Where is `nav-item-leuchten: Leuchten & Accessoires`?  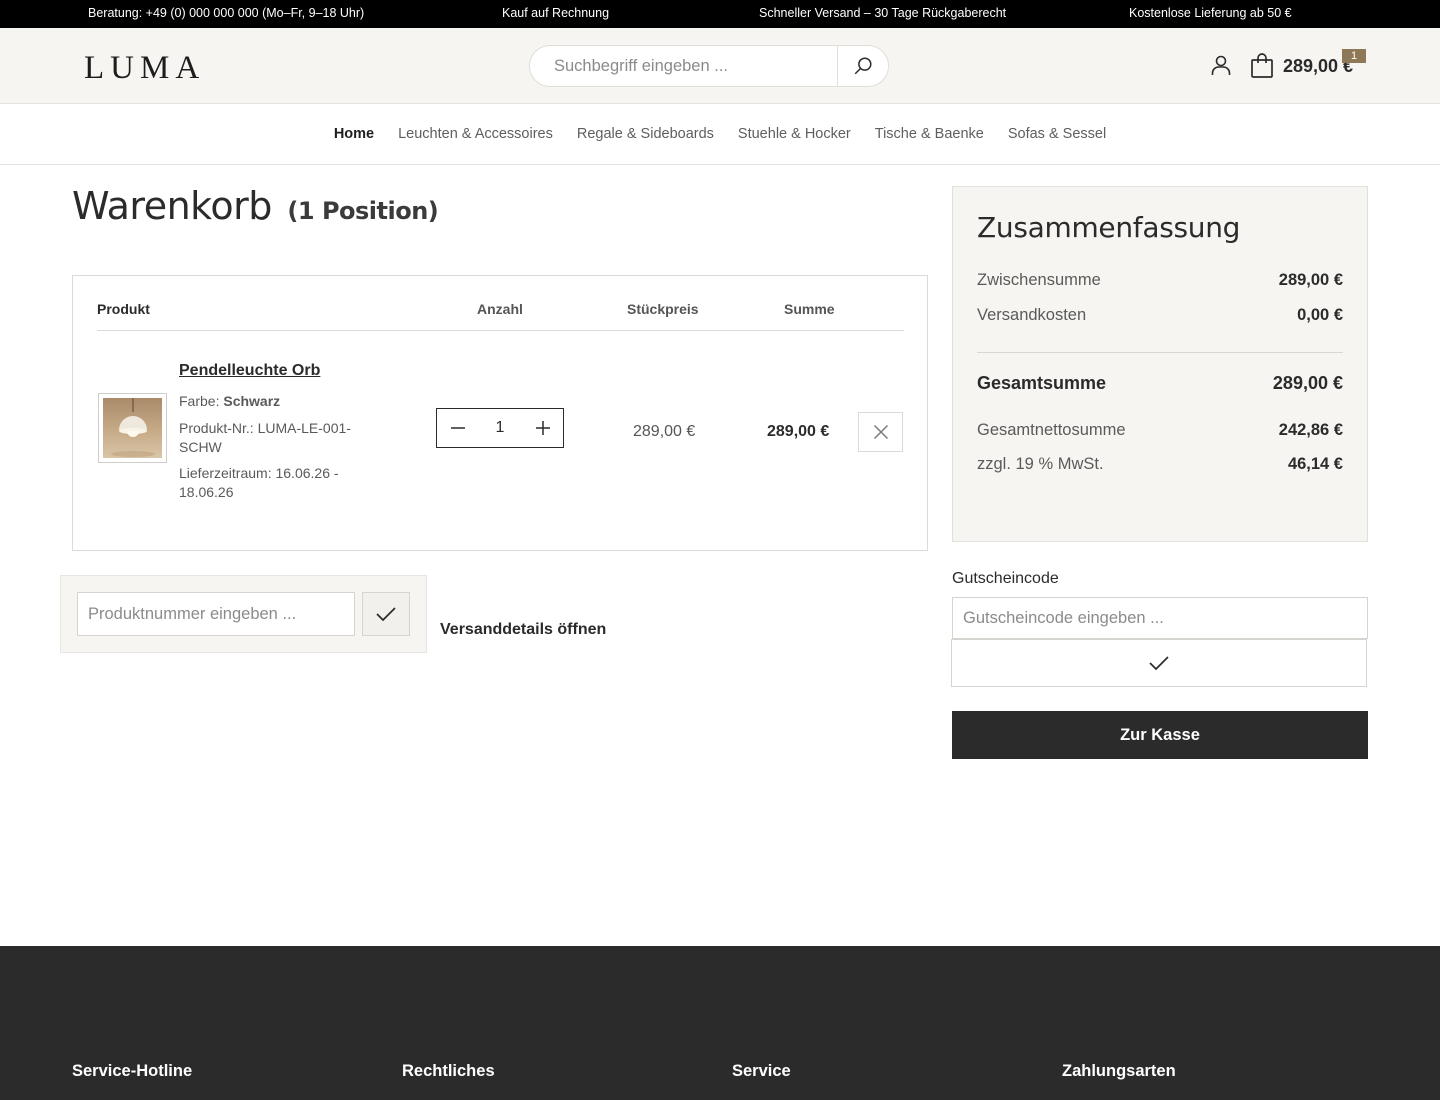
nav-item-leuchten: Leuchten & Accessoires is located at coordinates (475, 134).